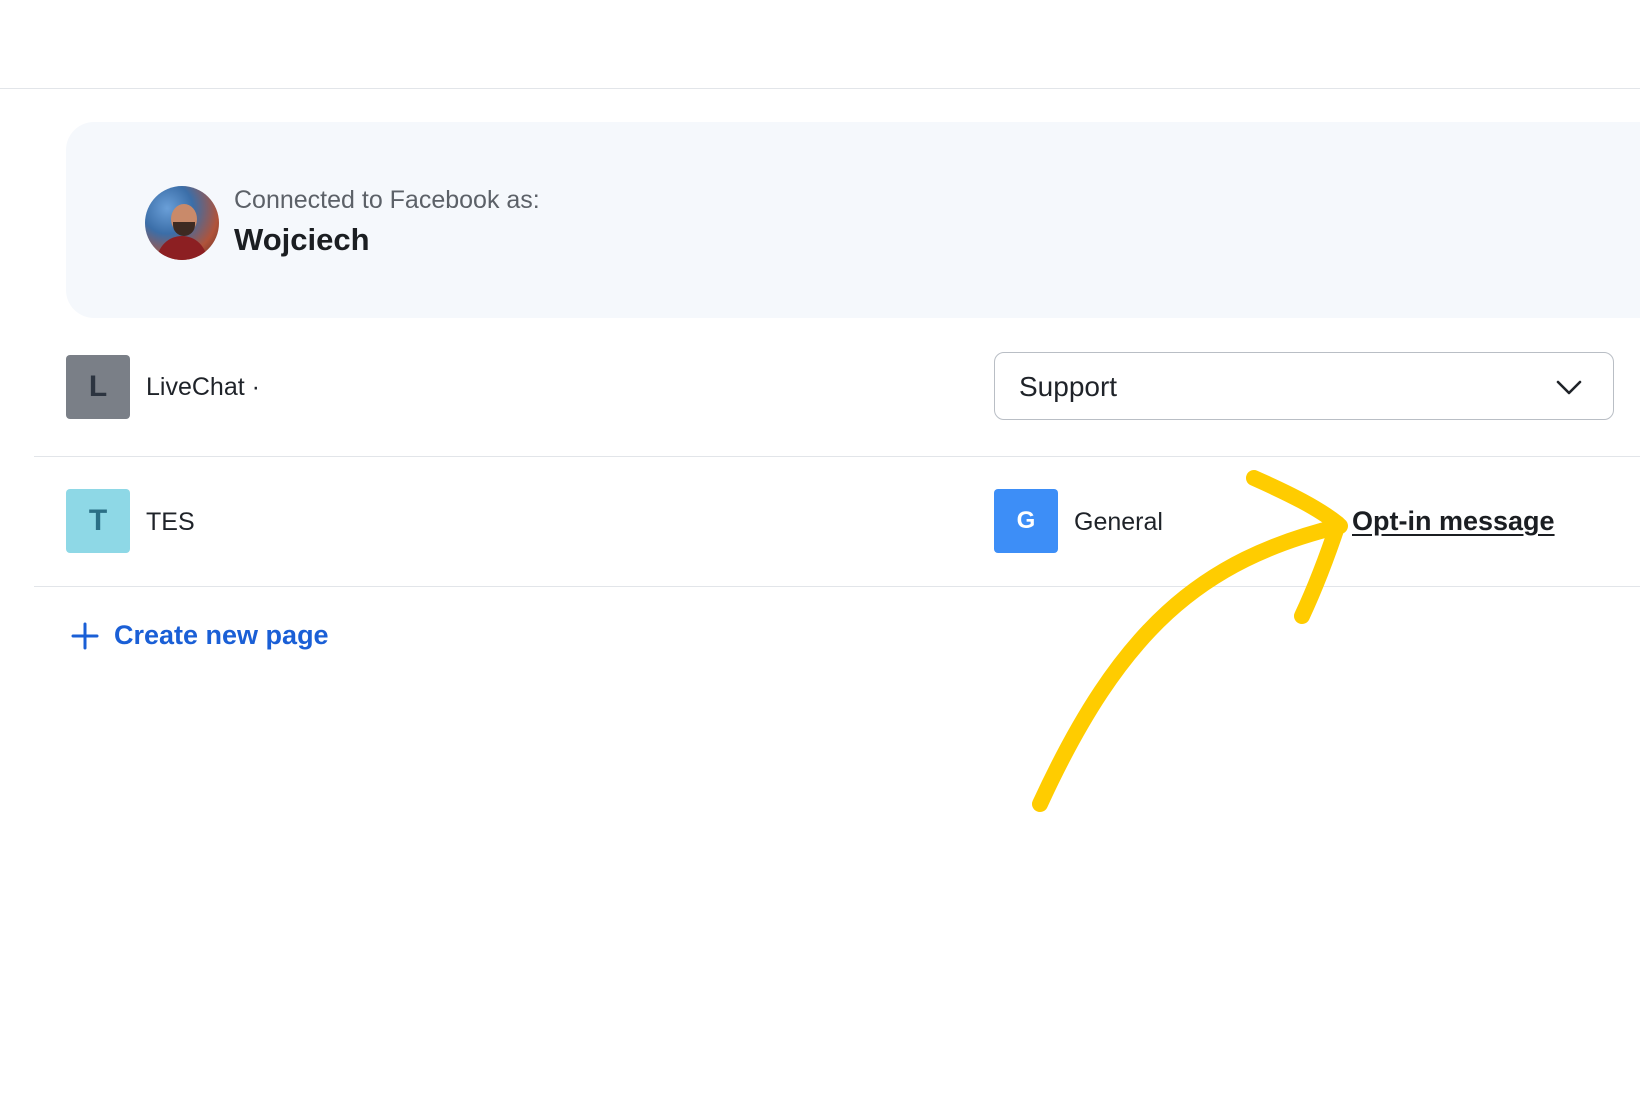 The height and width of the screenshot is (1106, 1640). What do you see at coordinates (820, 44) in the screenshot?
I see `top-bar` at bounding box center [820, 44].